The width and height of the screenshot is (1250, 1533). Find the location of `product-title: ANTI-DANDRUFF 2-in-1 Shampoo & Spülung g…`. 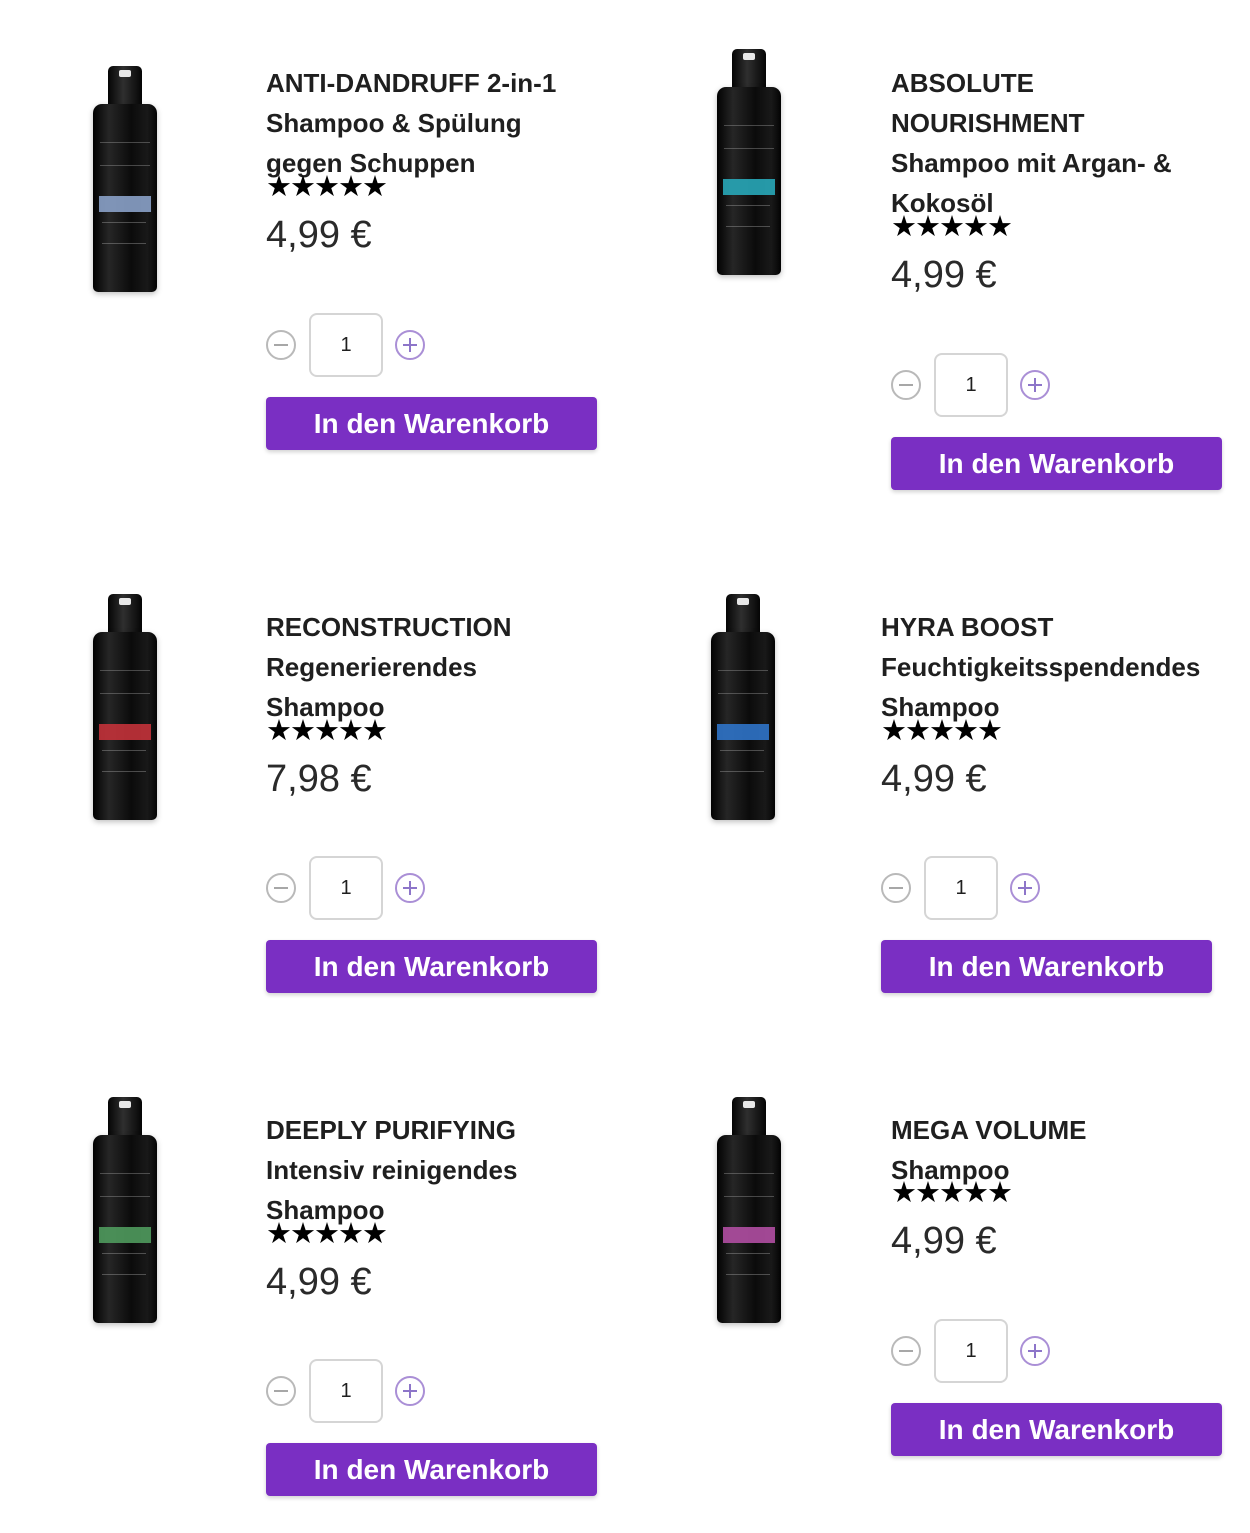

product-title: ANTI-DANDRUFF 2-in-1 Shampoo & Spülung g… is located at coordinates (451, 123).